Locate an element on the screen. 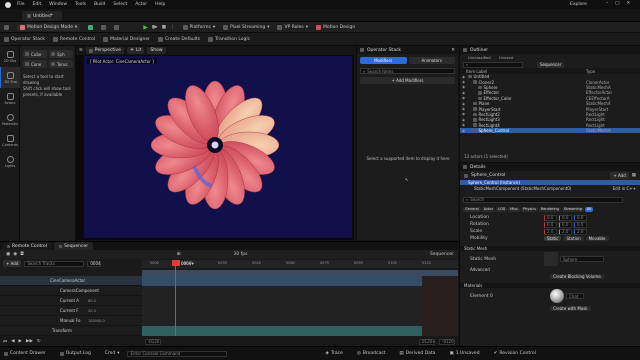 The image size is (640, 360). blueprint-button is located at coordinates (104, 27).